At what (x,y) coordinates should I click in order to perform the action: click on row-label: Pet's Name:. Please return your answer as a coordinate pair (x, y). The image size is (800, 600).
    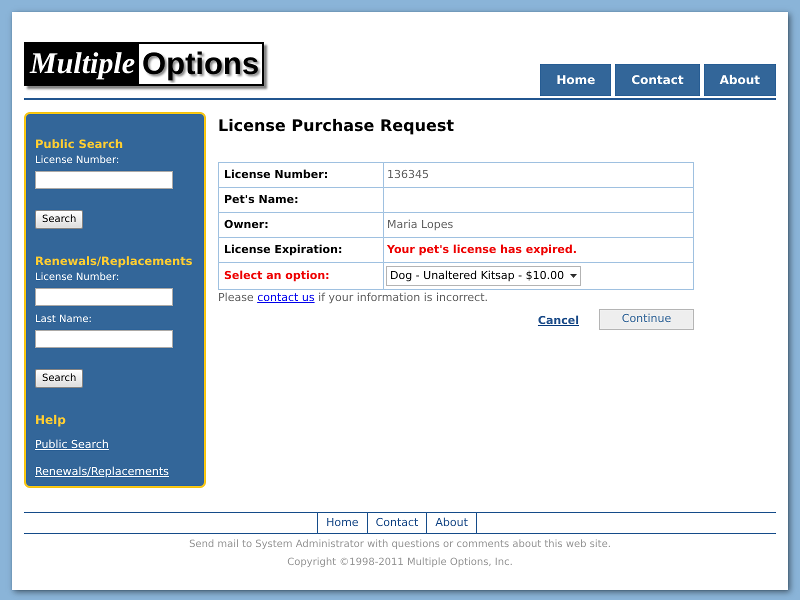
    Looking at the image, I should click on (301, 200).